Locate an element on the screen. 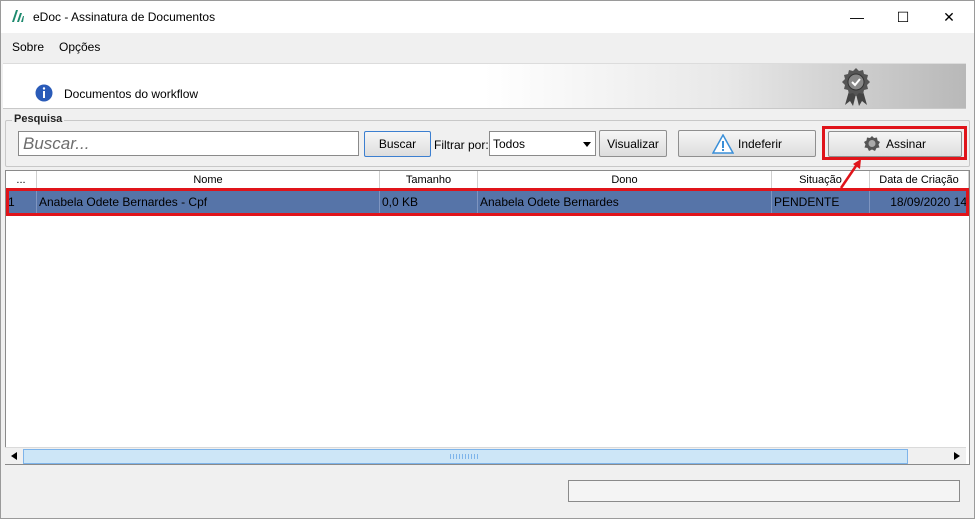 The height and width of the screenshot is (519, 975). view-button-label: Visualizar is located at coordinates (633, 143).